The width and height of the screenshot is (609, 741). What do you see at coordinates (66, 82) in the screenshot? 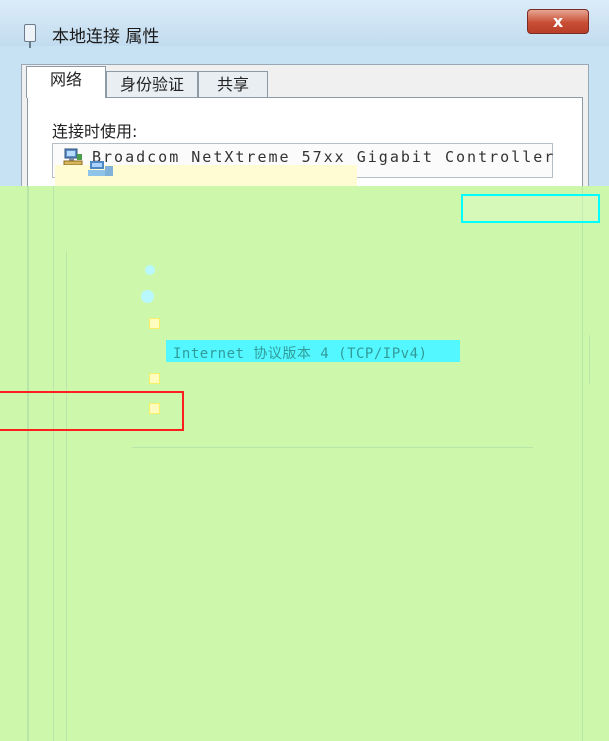
I see `tab-network: 网络` at bounding box center [66, 82].